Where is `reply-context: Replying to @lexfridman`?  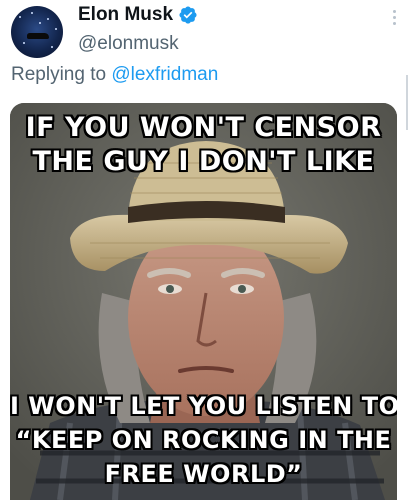 reply-context: Replying to @lexfridman is located at coordinates (114, 75).